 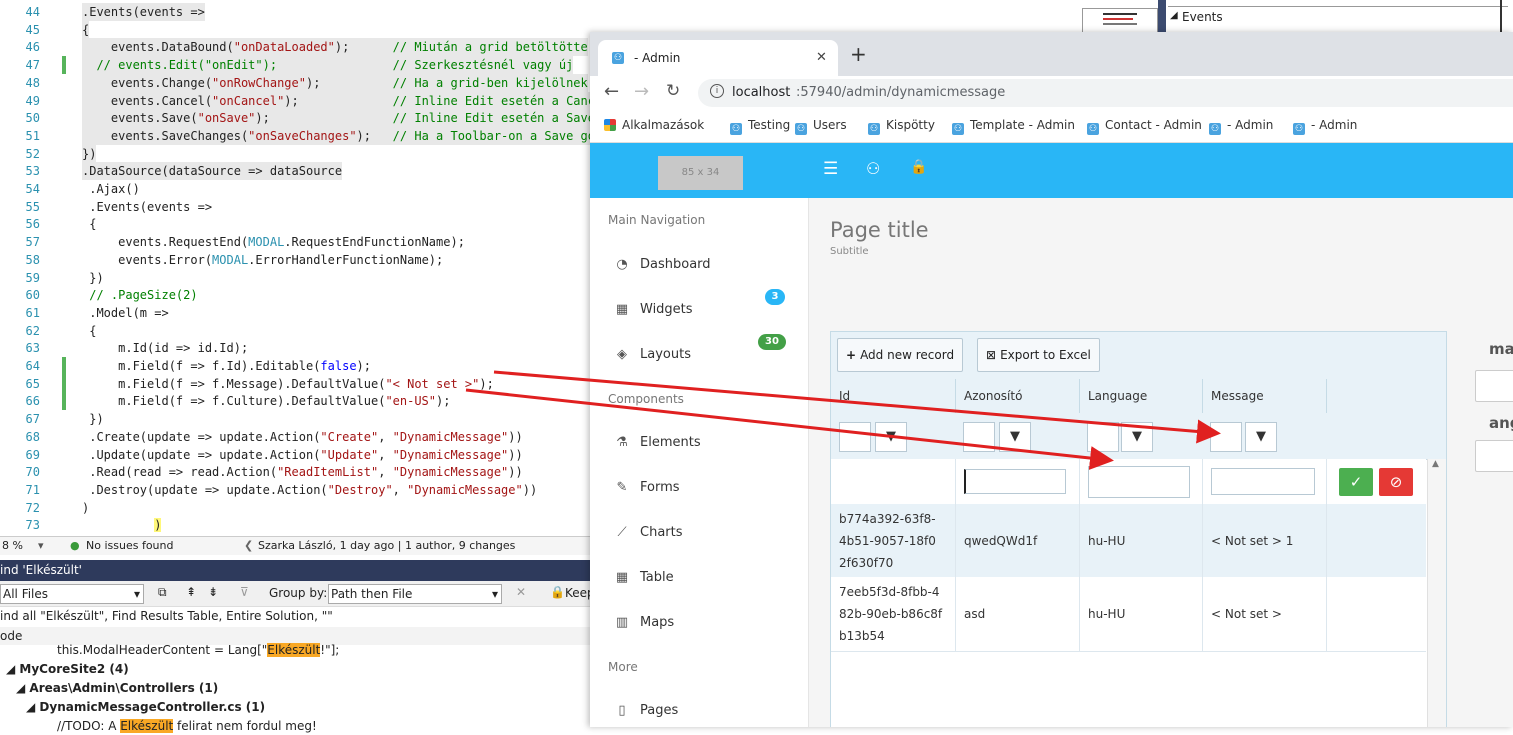 What do you see at coordinates (901, 126) in the screenshot?
I see `bookmark-kispotty: ⚇ Kispötty` at bounding box center [901, 126].